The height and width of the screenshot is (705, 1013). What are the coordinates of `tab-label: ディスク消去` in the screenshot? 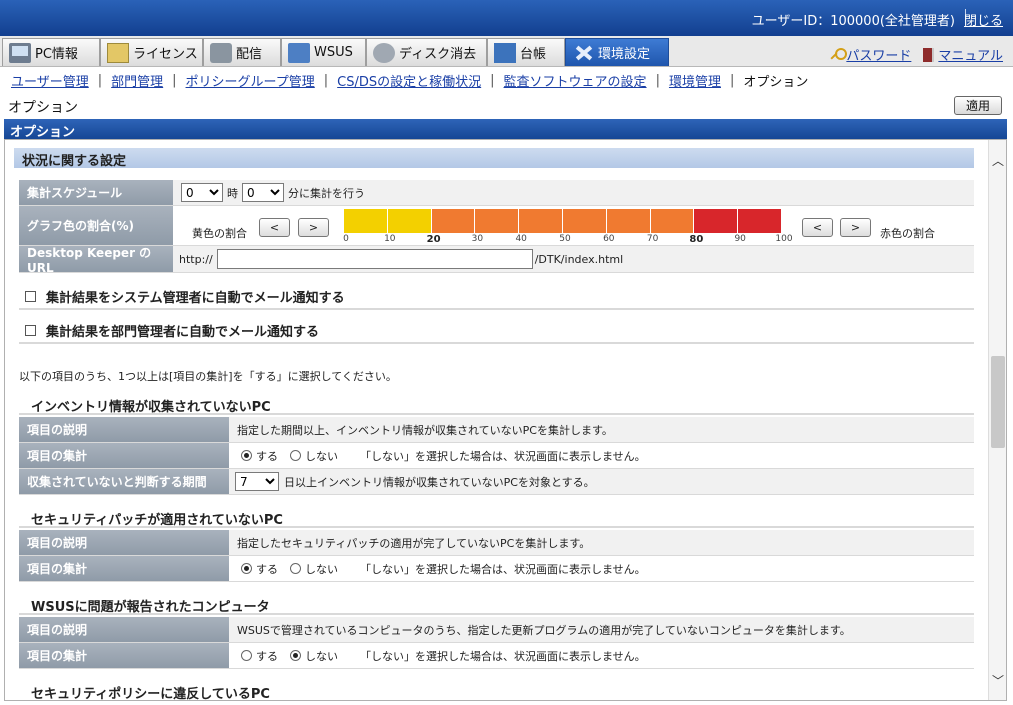 It's located at (438, 54).